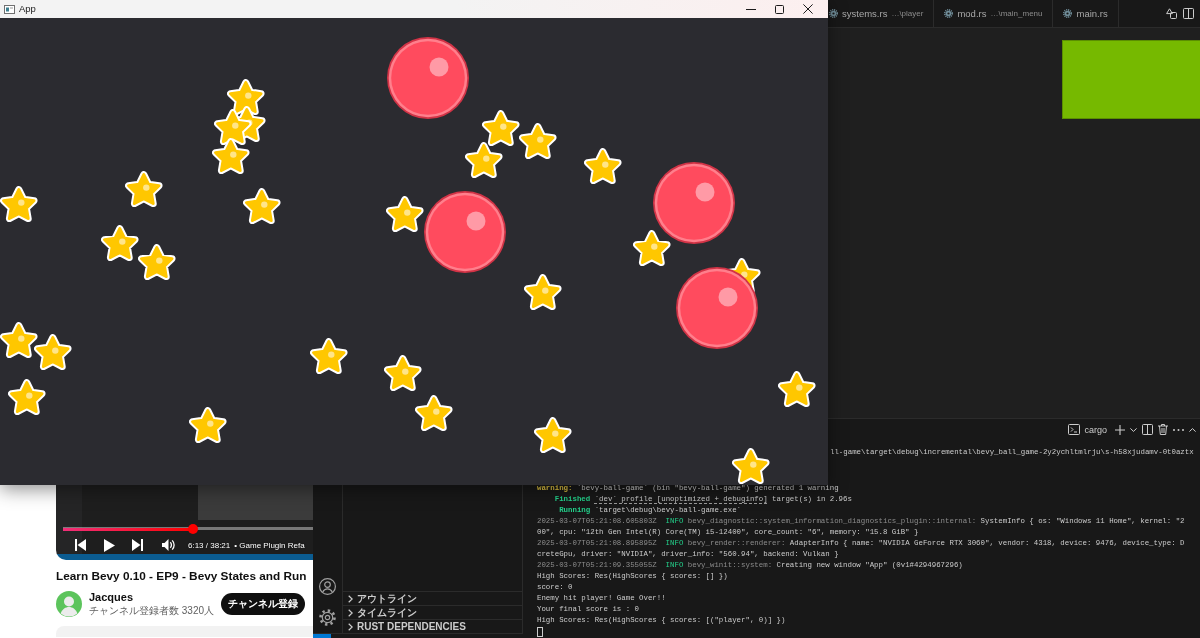 This screenshot has height=638, width=1200. What do you see at coordinates (1192, 429) in the screenshot?
I see `chevron-up-icon` at bounding box center [1192, 429].